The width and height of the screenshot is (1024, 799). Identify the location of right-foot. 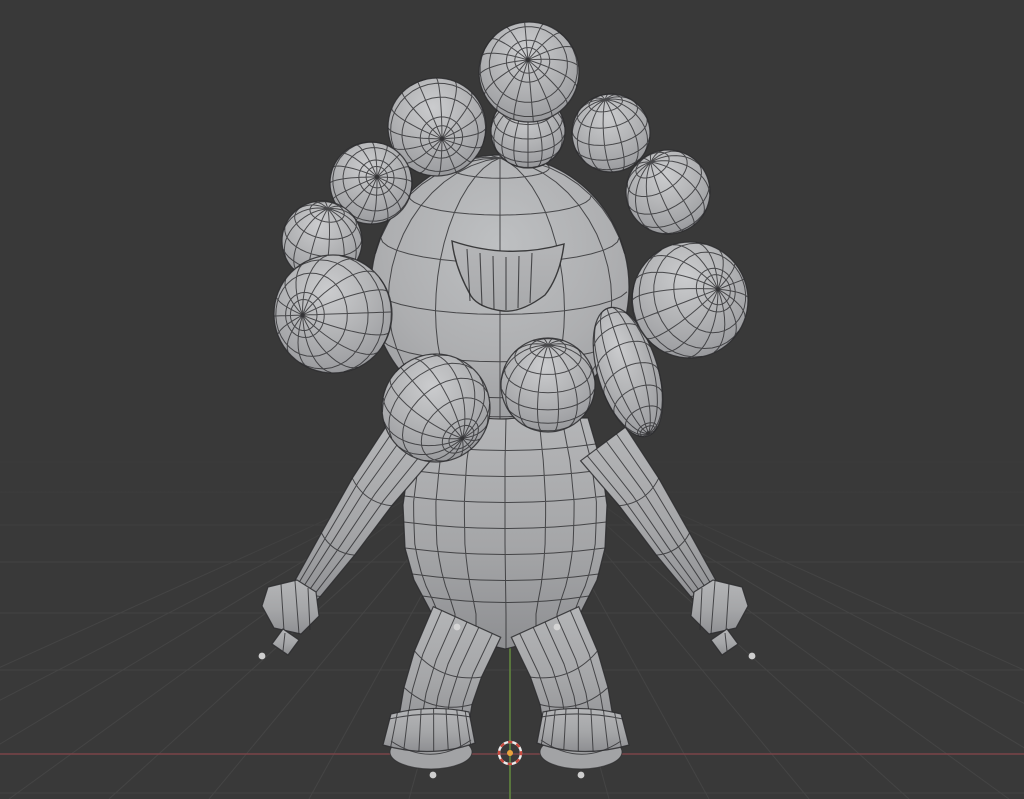
(583, 738).